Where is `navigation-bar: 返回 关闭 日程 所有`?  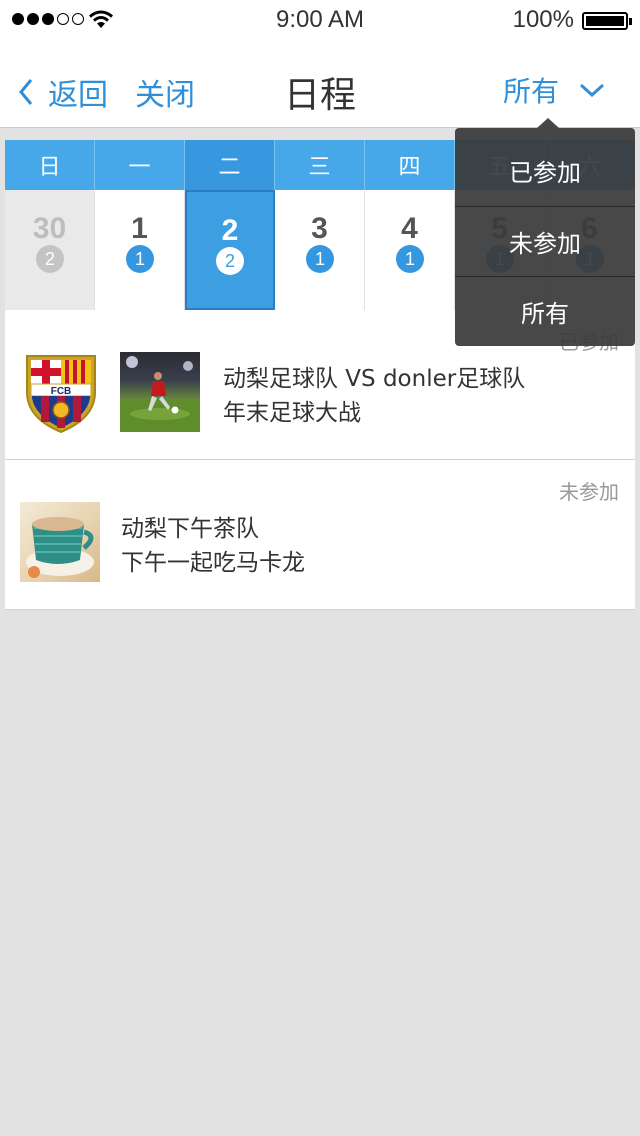 navigation-bar: 返回 关闭 日程 所有 is located at coordinates (320, 84).